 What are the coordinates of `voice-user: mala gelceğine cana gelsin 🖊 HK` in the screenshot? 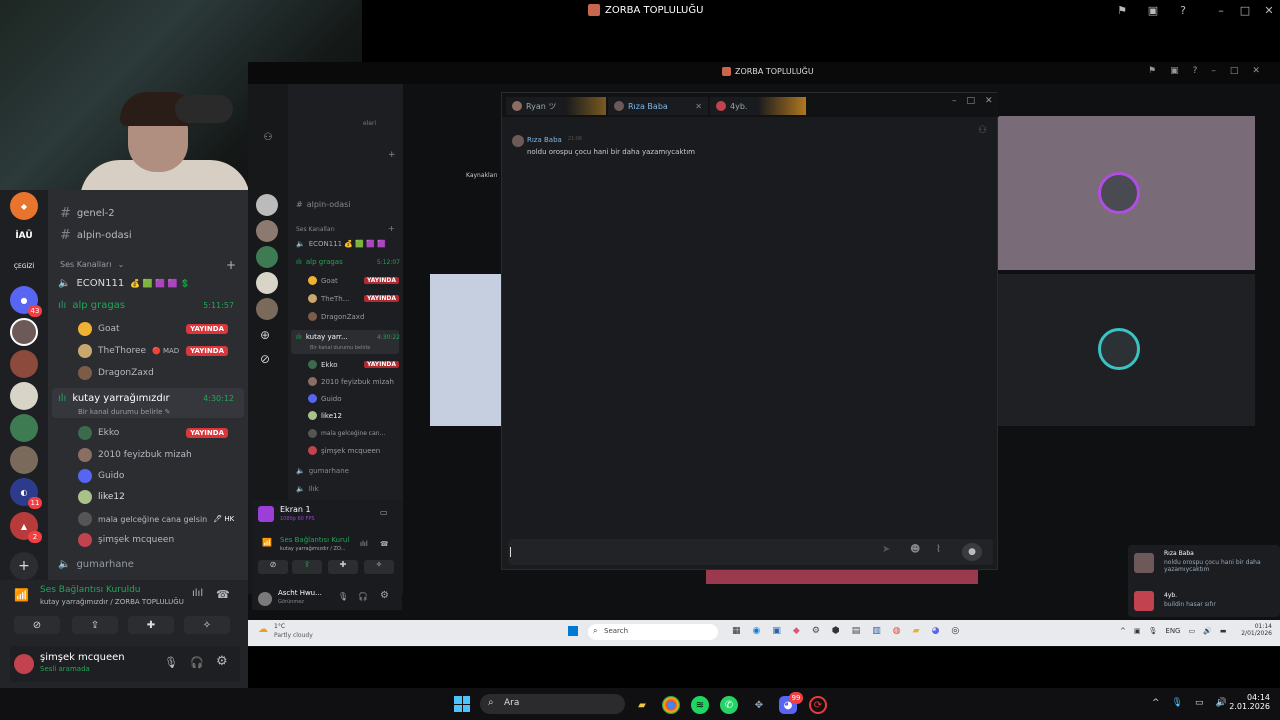 It's located at (156, 519).